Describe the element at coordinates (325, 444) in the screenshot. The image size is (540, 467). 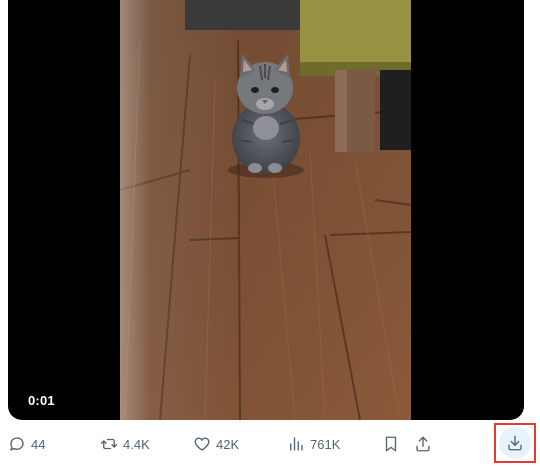
I see `views-count: 761K` at that location.